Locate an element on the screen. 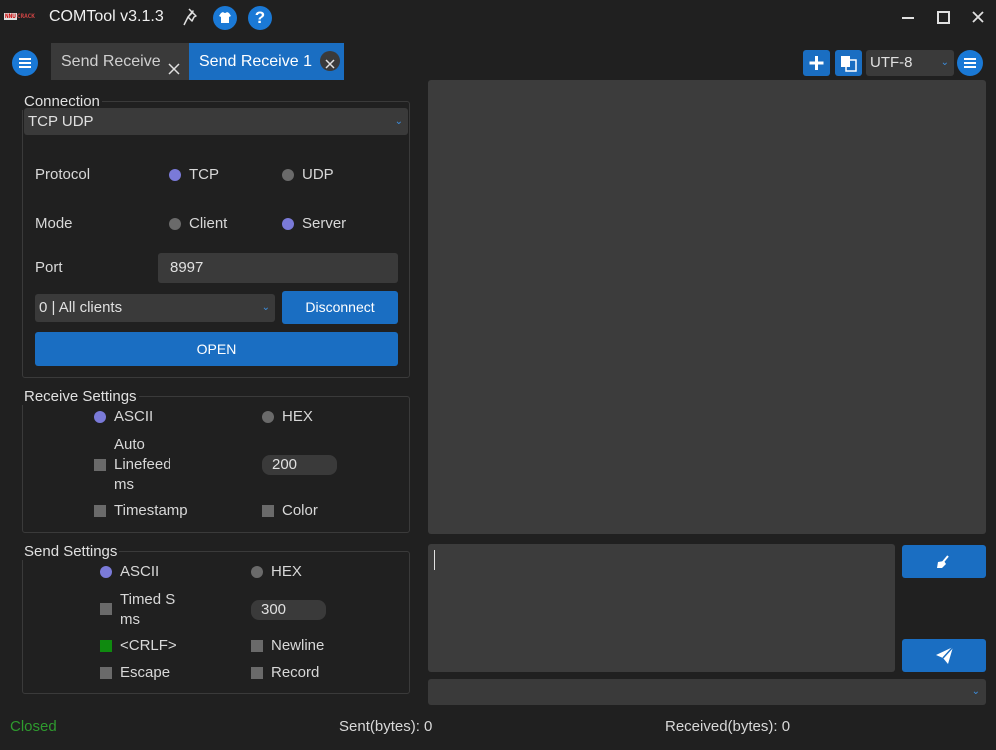  timestamp-label: Timestamp is located at coordinates (151, 510).